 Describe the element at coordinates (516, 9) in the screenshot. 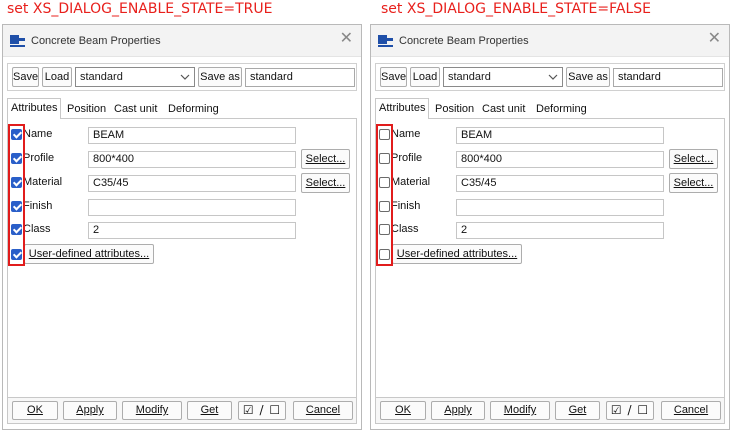

I see `caption-right: set XS_DIALOG_ENABLE_STATE=FALSE` at that location.